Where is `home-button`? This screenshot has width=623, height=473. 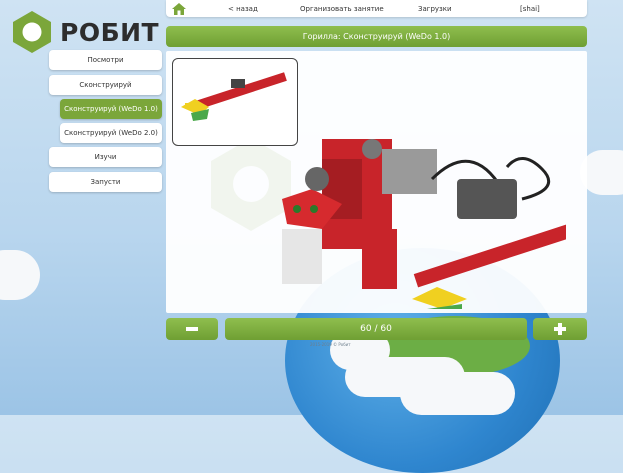 home-button is located at coordinates (179, 8).